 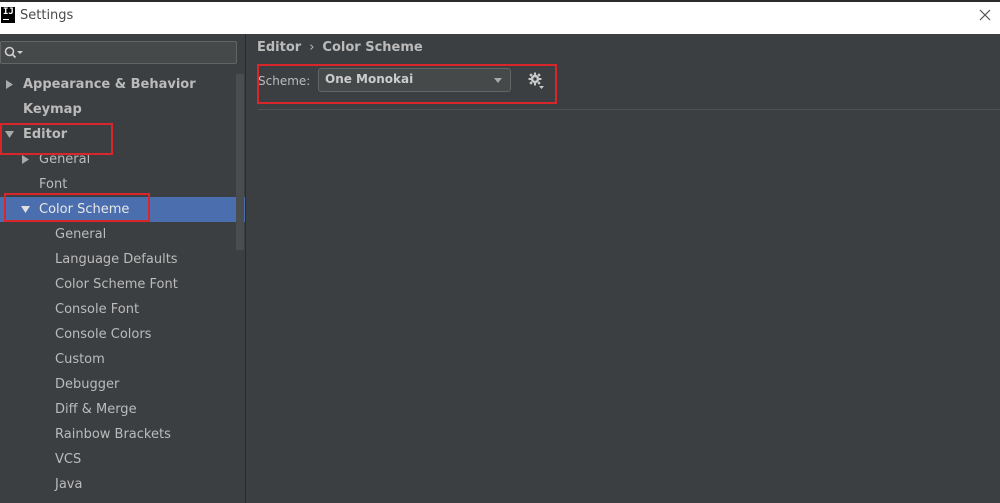 What do you see at coordinates (116, 259) in the screenshot?
I see `tree-item-label: Language Defaults` at bounding box center [116, 259].